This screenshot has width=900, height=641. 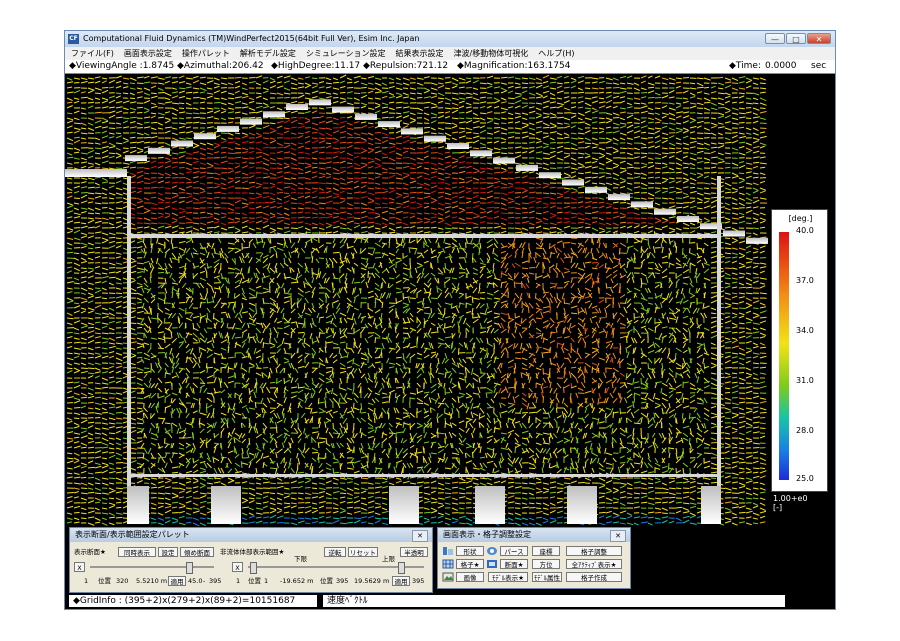 I want to click on menu-item: 操作パレット, so click(x=206, y=53).